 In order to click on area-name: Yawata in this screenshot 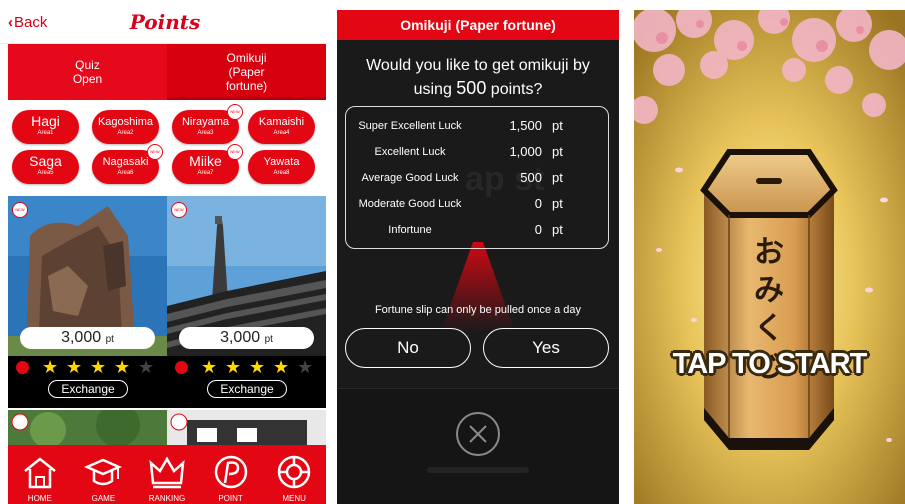, I will do `click(281, 162)`.